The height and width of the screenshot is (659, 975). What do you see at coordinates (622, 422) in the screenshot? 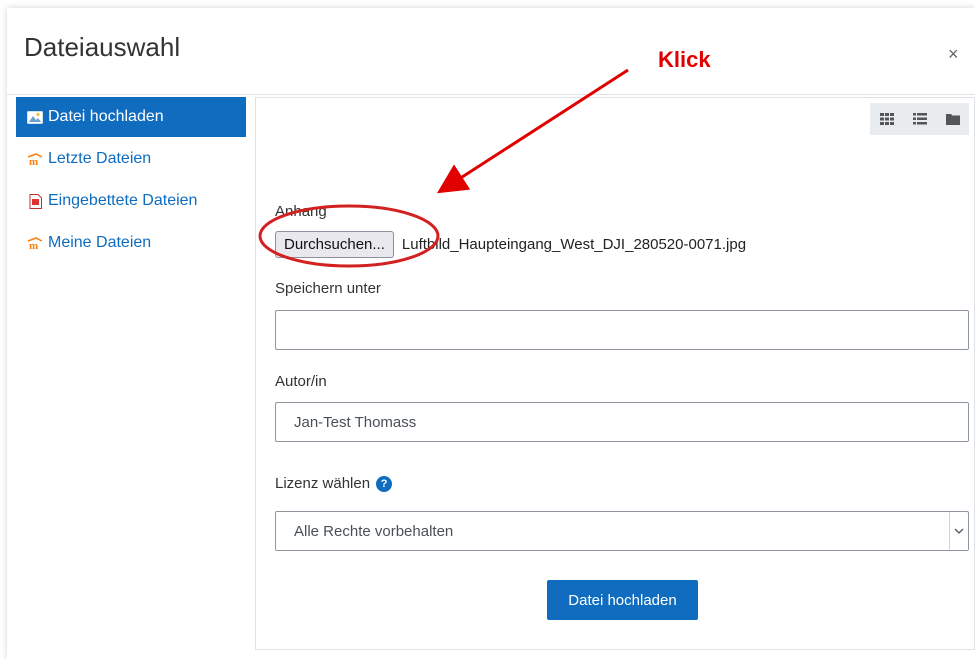
I see `author-input: Jan-Test Thomass` at bounding box center [622, 422].